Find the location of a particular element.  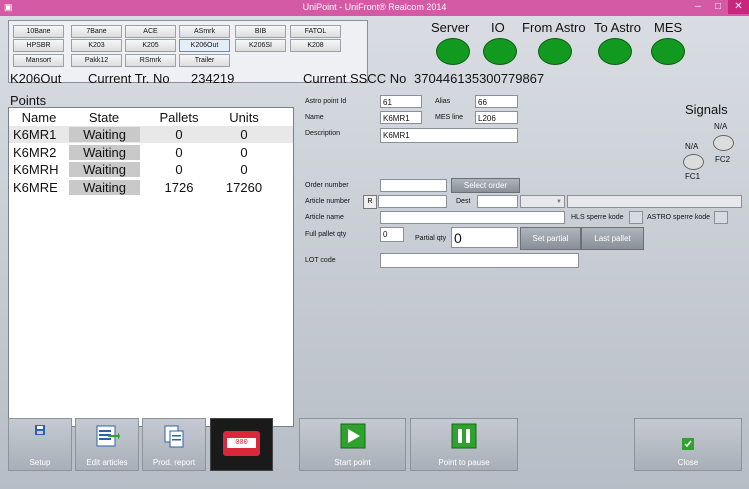

article-name-field is located at coordinates (472, 217).